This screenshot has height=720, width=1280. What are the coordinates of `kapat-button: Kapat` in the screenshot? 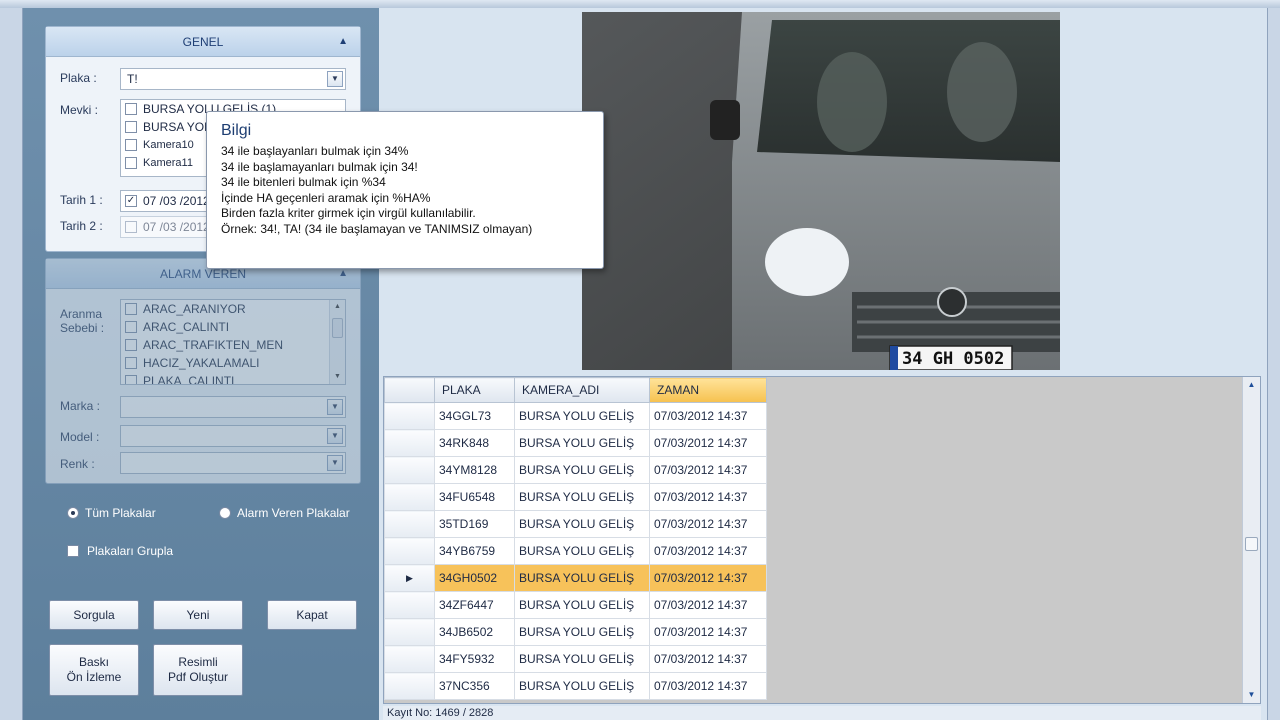 It's located at (312, 615).